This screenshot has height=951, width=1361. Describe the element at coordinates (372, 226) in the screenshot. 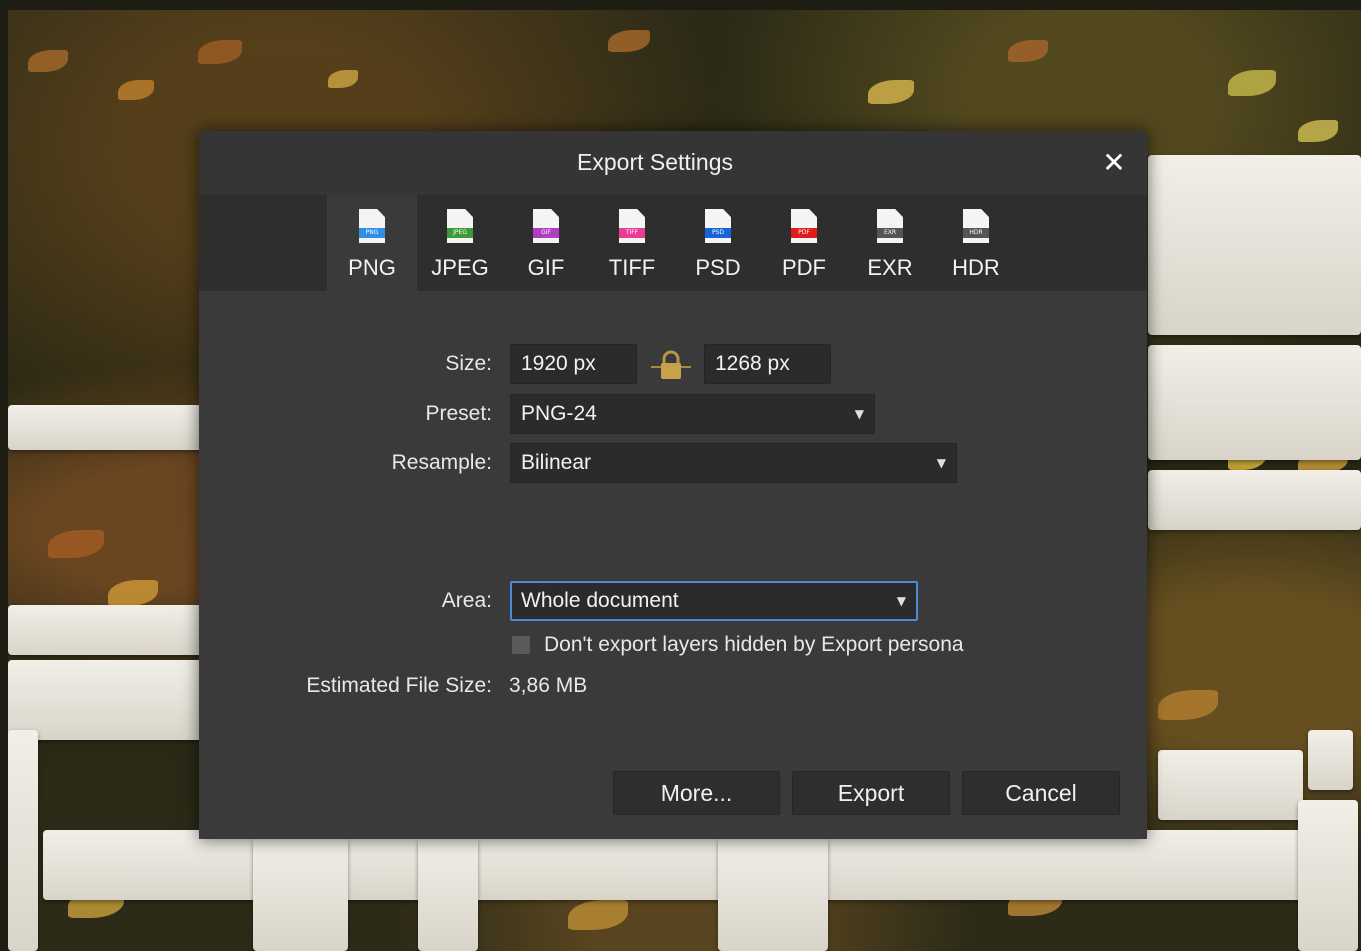

I see `png-file-icon: PNG` at that location.